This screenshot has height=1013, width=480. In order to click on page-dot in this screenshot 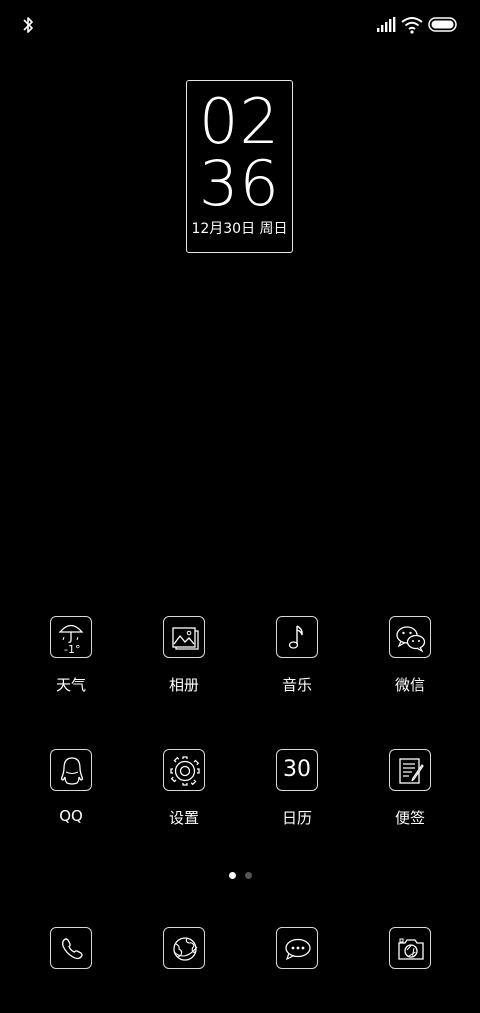, I will do `click(248, 875)`.